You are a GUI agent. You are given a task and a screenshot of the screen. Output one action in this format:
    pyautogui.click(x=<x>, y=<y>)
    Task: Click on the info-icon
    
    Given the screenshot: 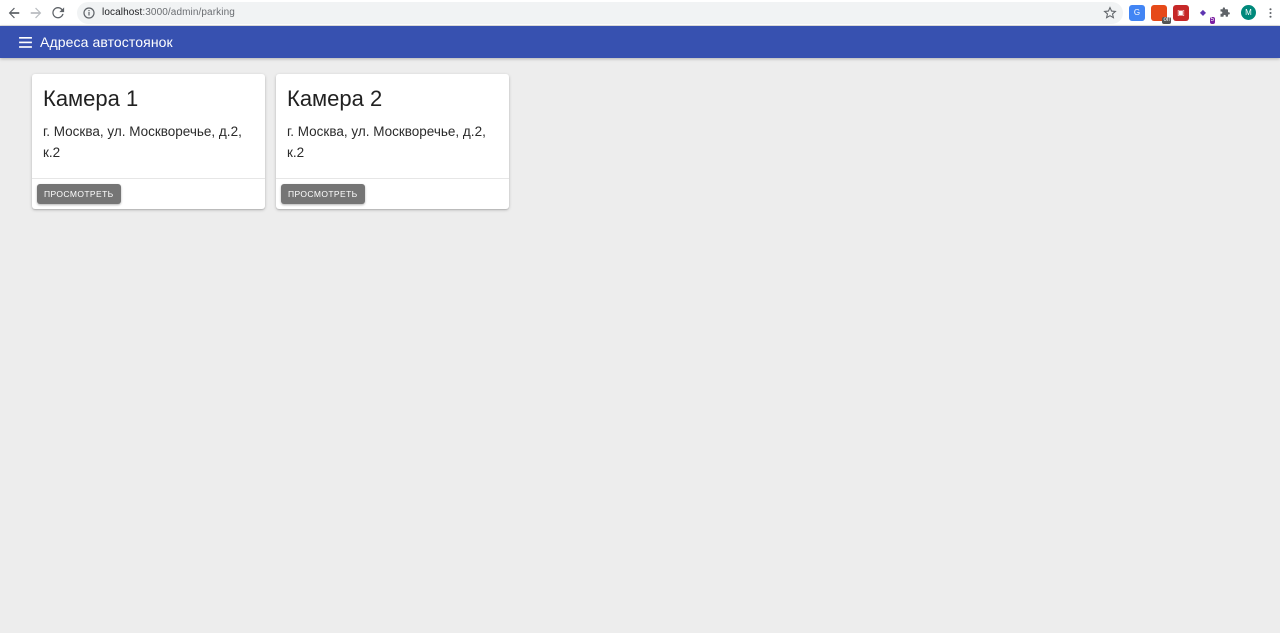 What is the action you would take?
    pyautogui.click(x=89, y=12)
    